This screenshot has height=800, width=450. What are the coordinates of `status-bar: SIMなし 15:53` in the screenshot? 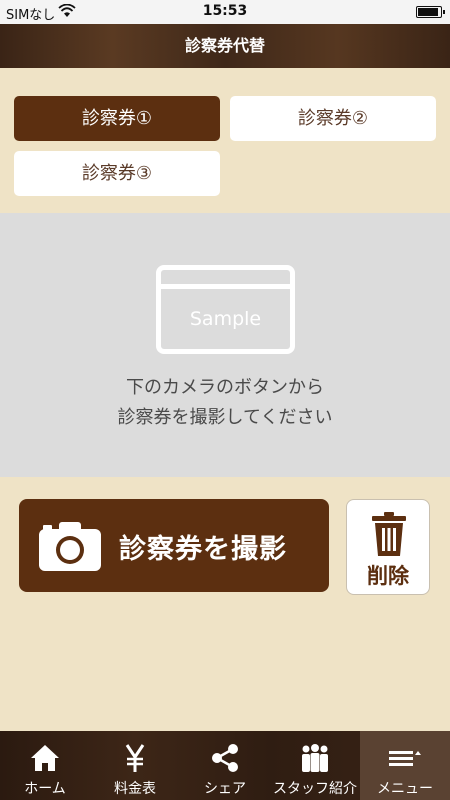 It's located at (225, 12).